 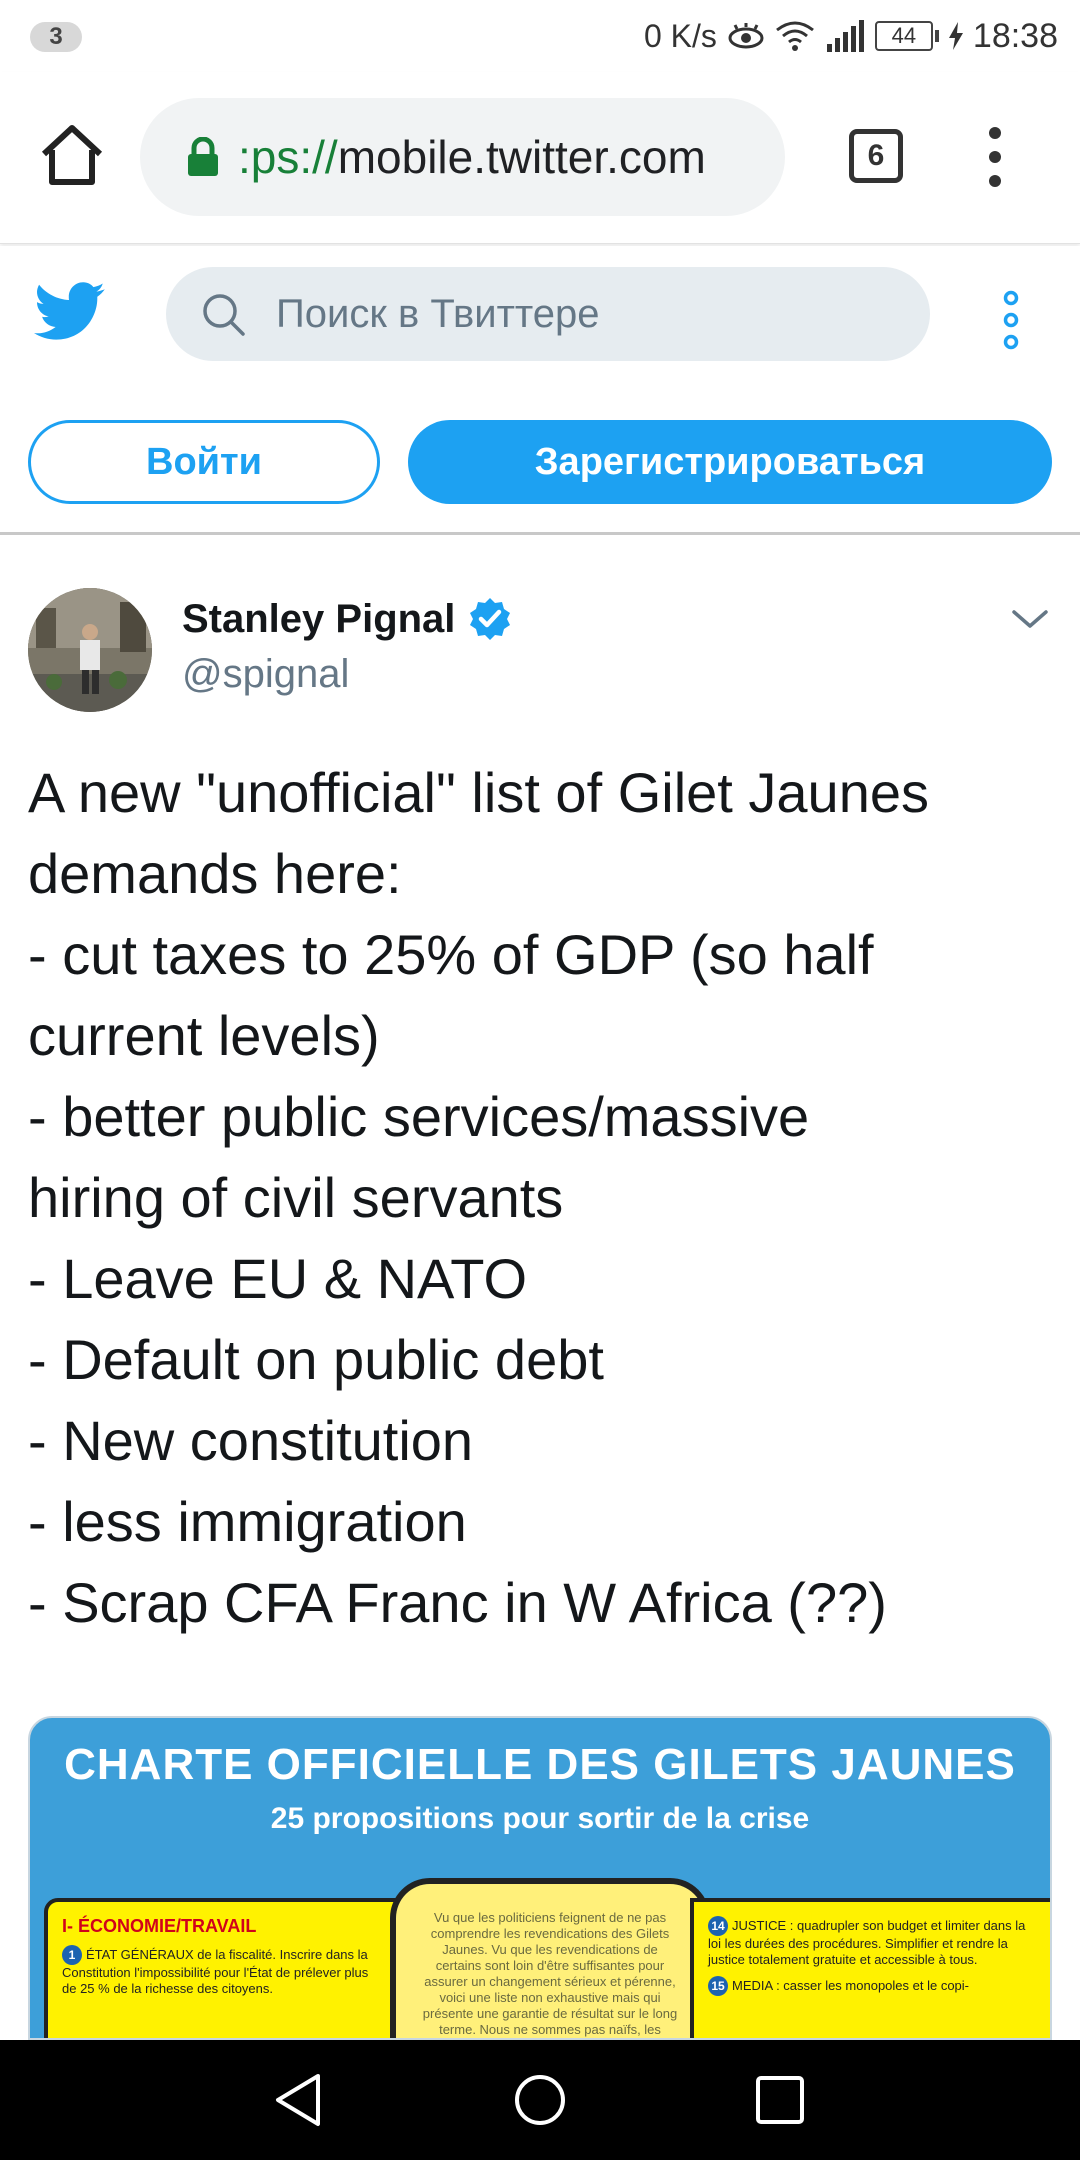 What do you see at coordinates (718, 1986) in the screenshot?
I see `media-item-number: 15` at bounding box center [718, 1986].